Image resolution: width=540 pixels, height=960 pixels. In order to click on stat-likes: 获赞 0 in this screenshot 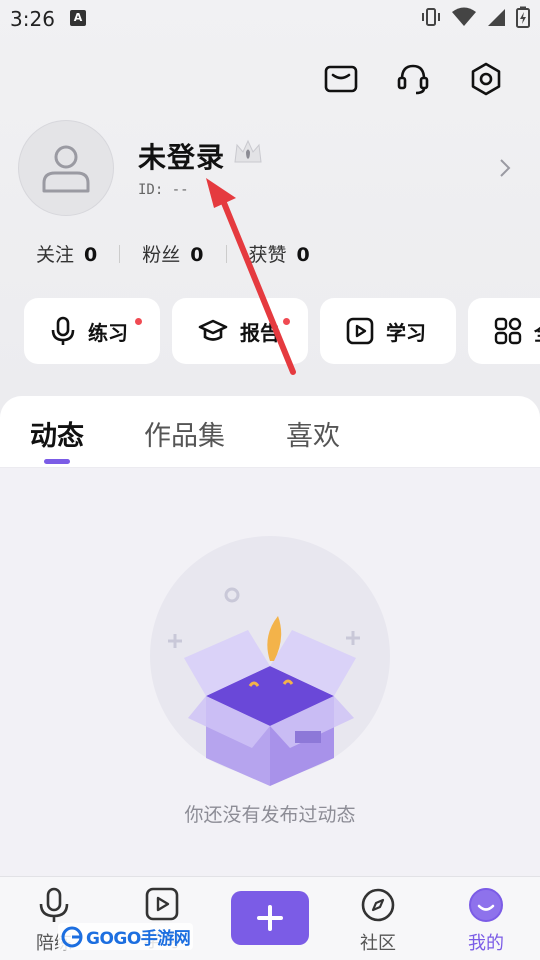, I will do `click(279, 253)`.